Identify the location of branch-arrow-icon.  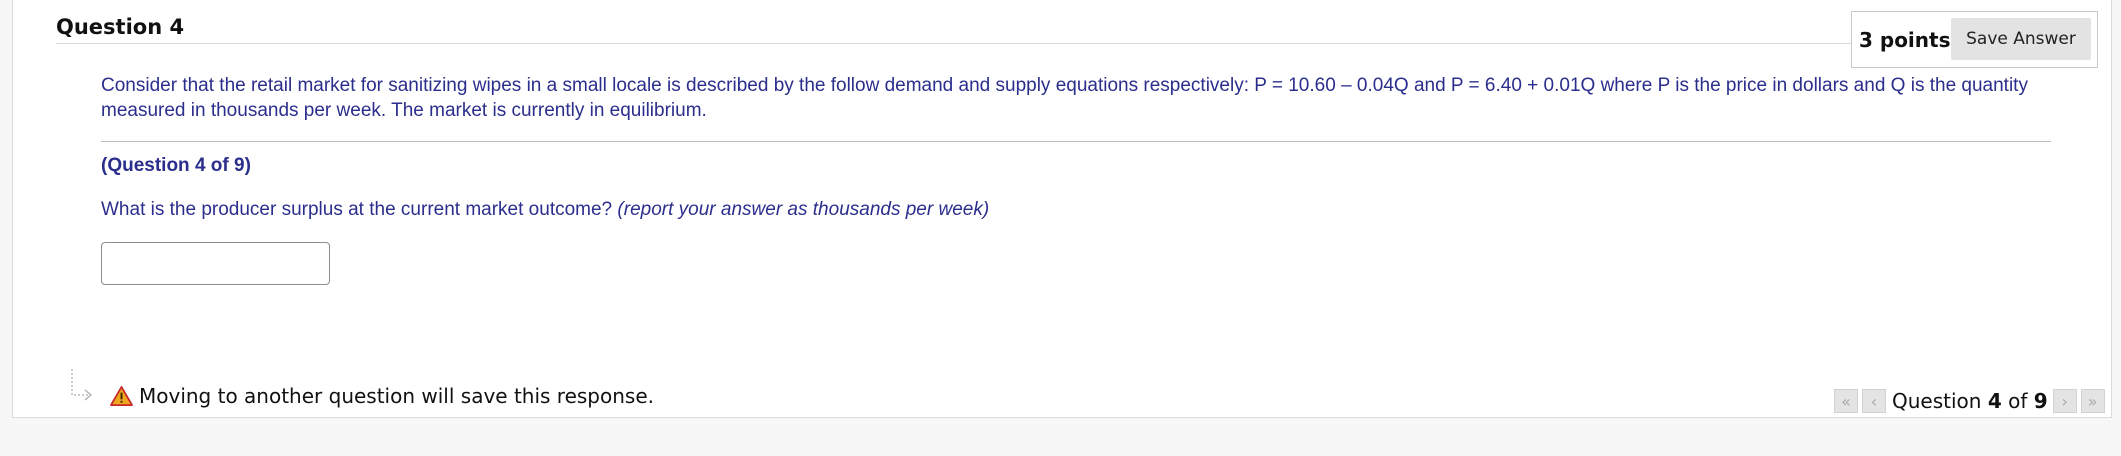
(82, 385).